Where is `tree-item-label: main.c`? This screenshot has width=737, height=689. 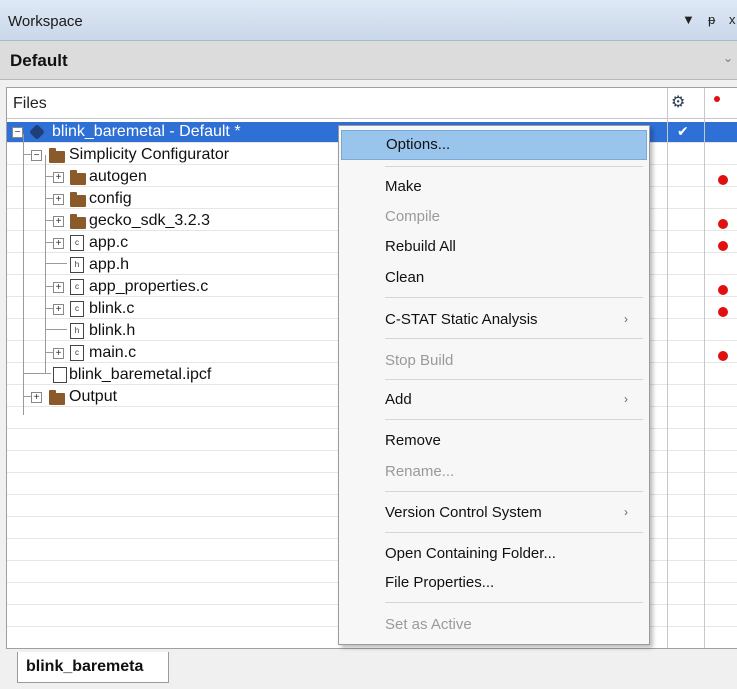 tree-item-label: main.c is located at coordinates (113, 352).